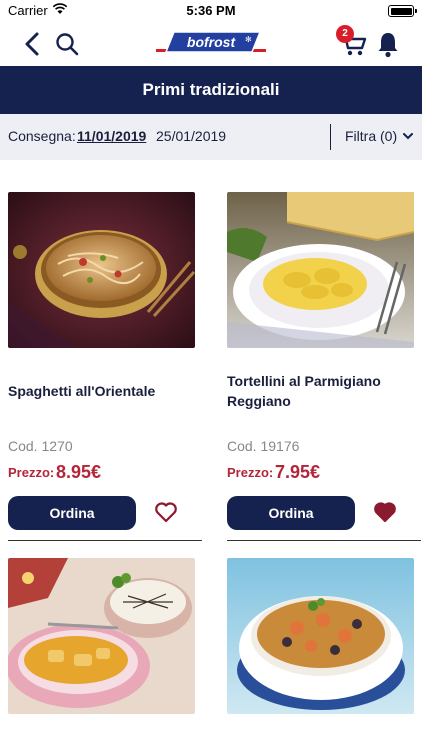 The image size is (422, 750). I want to click on logo-text: bofrost, so click(212, 42).